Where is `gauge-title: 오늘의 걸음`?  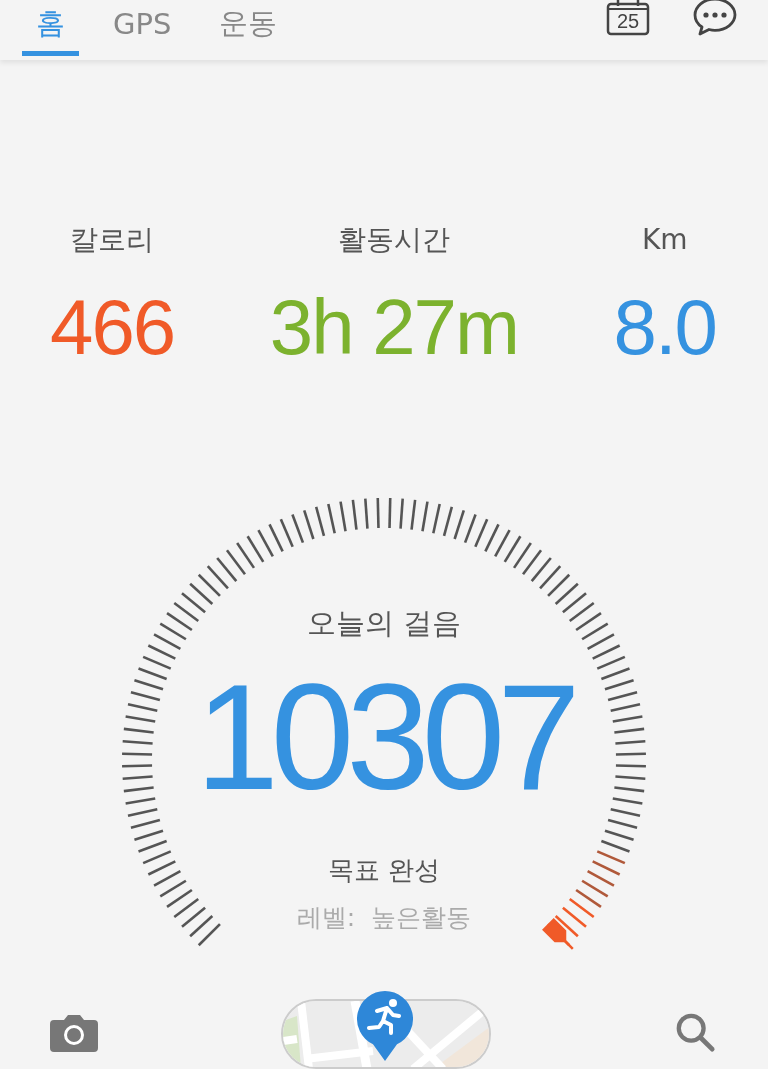 gauge-title: 오늘의 걸음 is located at coordinates (384, 623).